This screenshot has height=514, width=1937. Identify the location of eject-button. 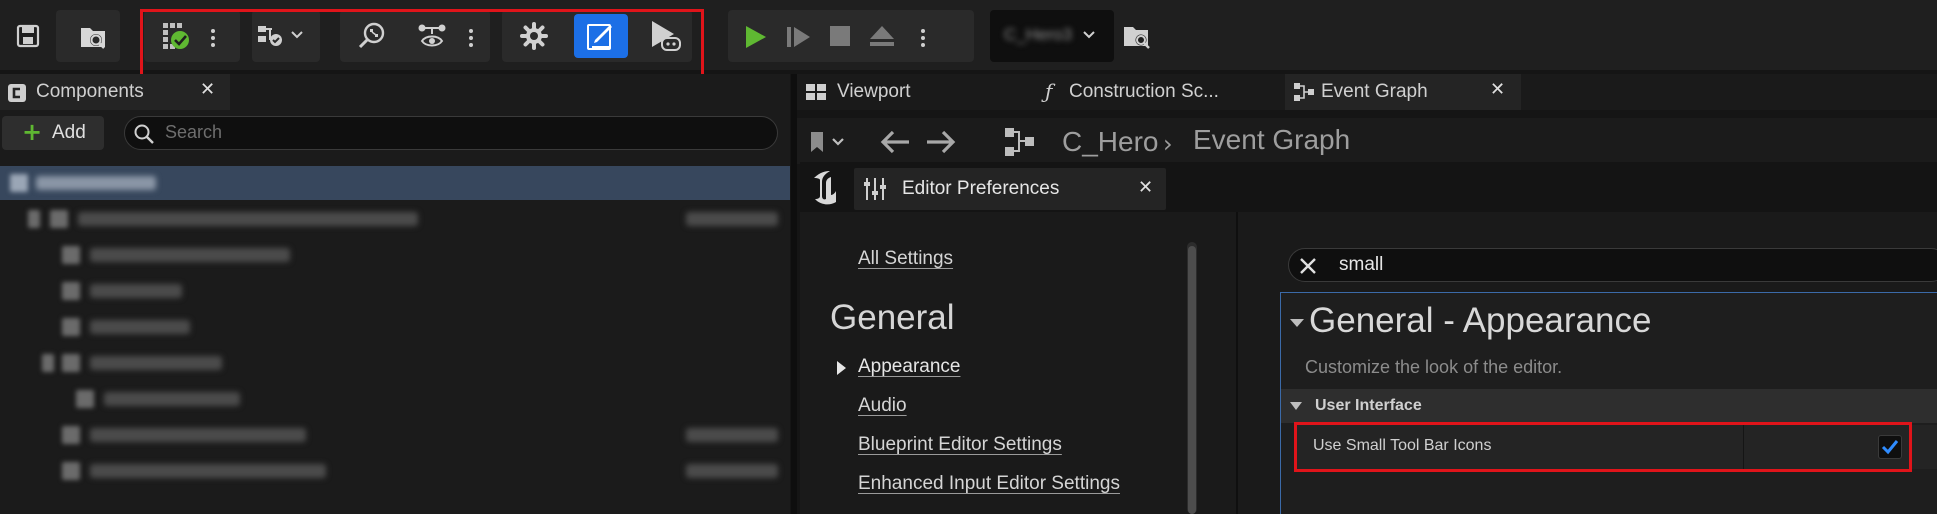
(882, 36).